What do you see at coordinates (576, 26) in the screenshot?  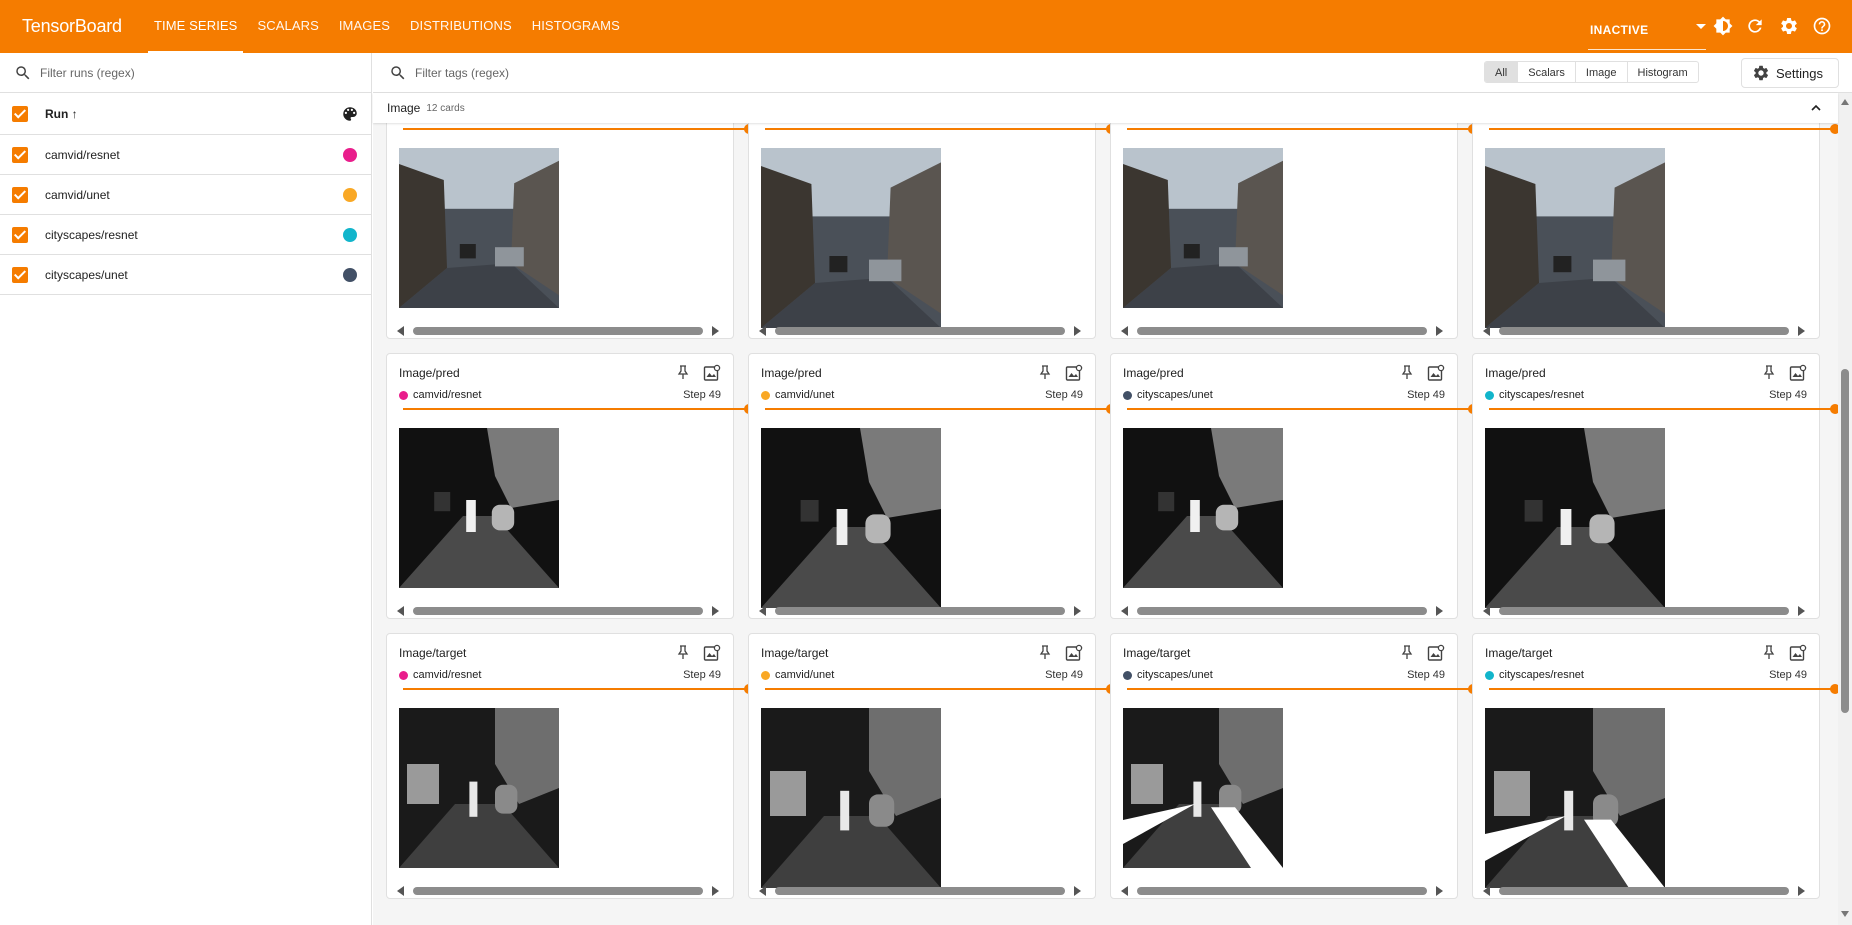 I see `tab-histograms: HISTOGRAMS` at bounding box center [576, 26].